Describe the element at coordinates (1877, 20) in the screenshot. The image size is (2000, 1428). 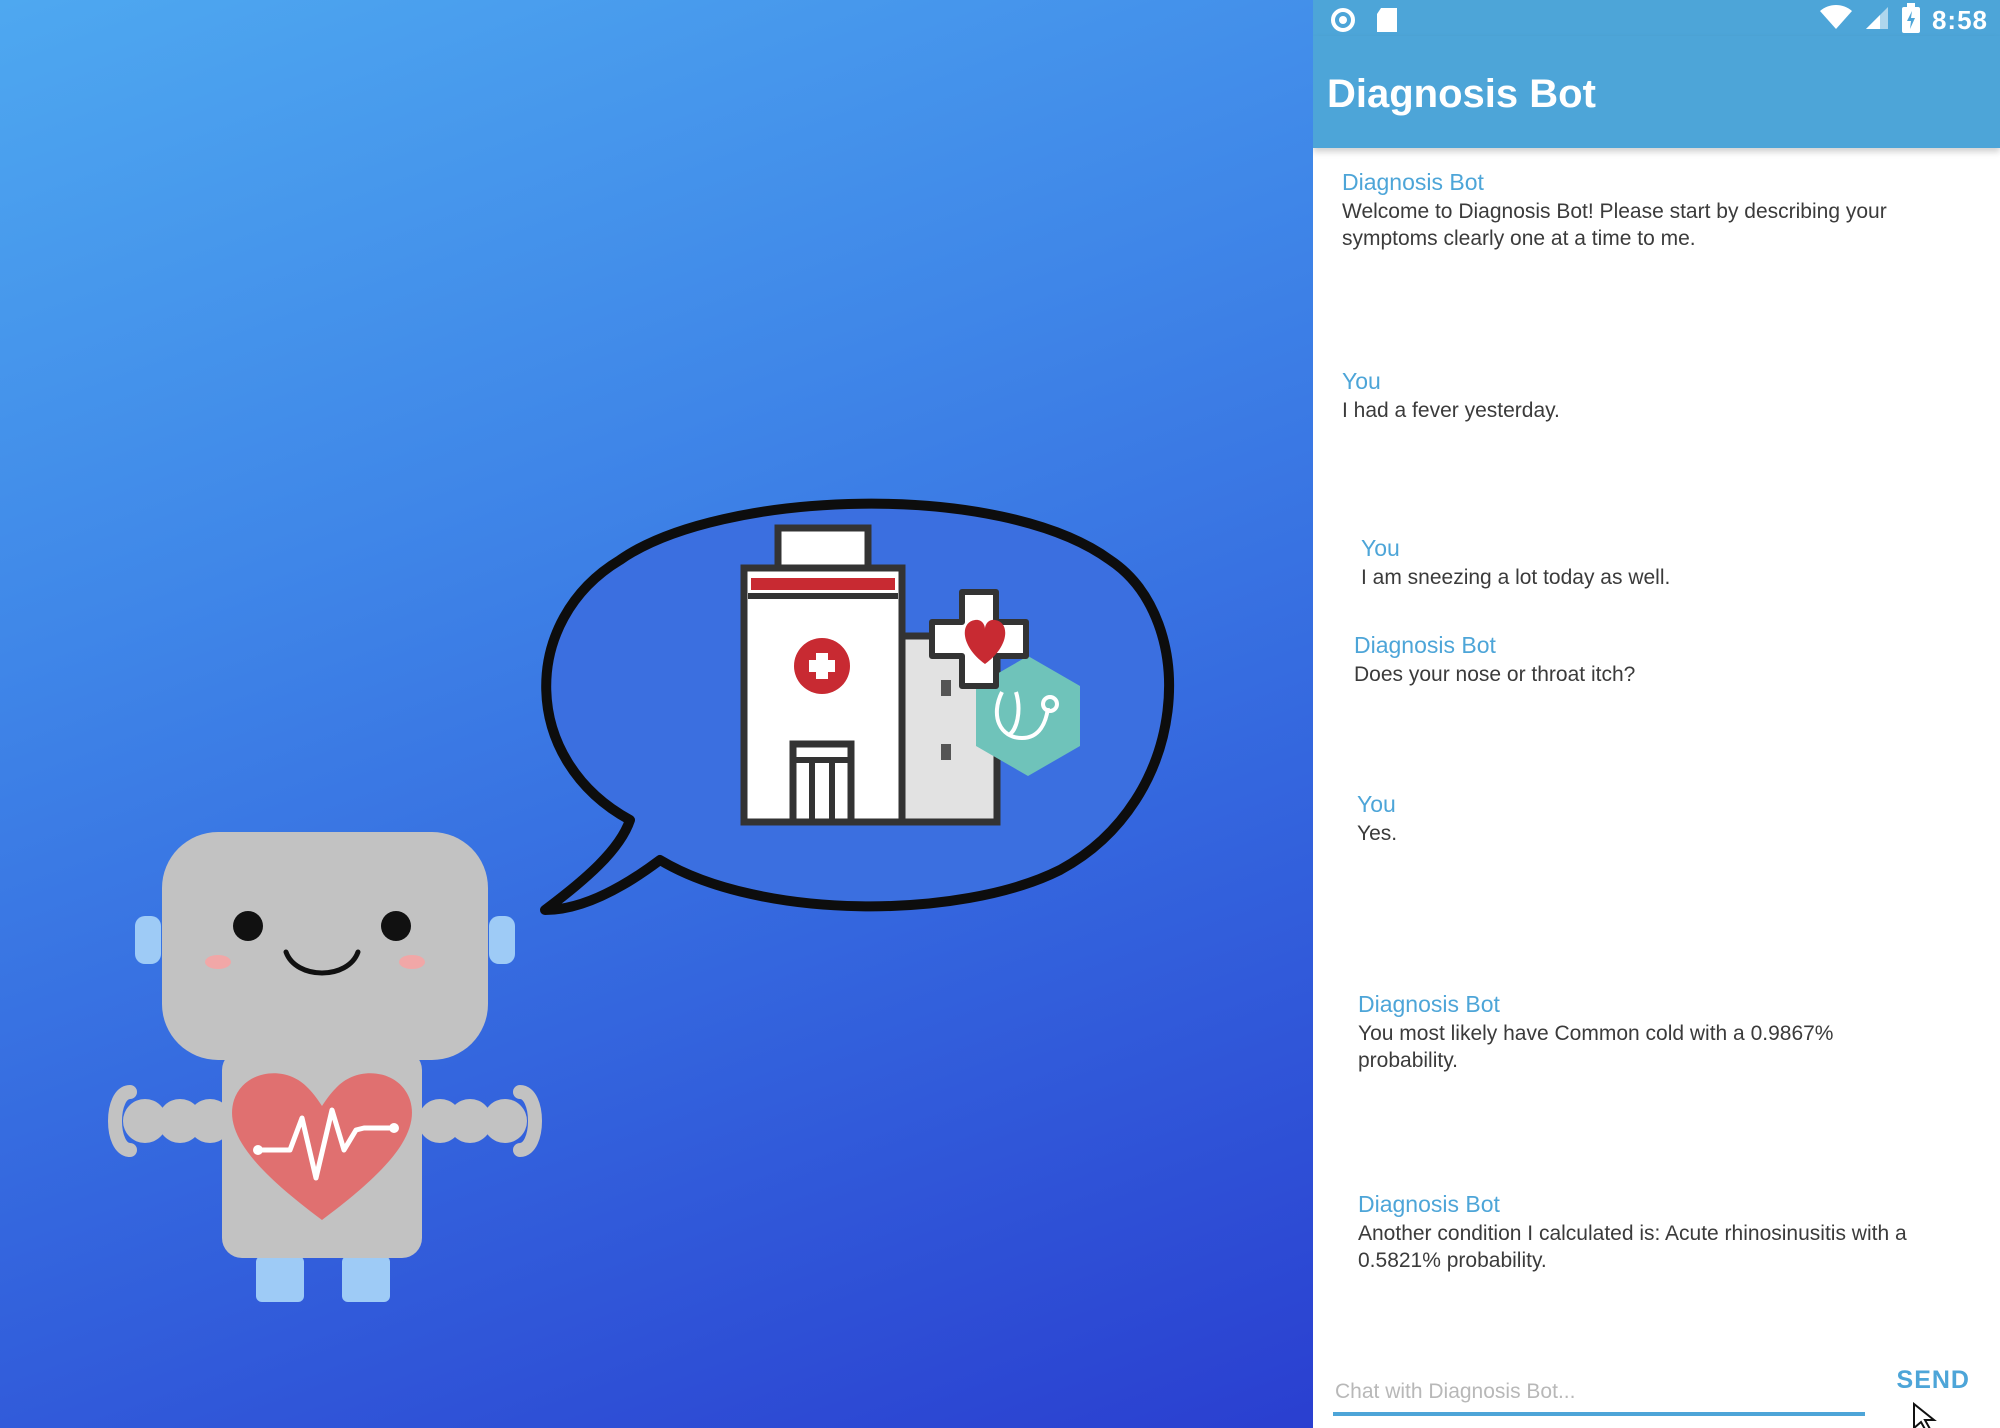
I see `cell-signal-icon` at that location.